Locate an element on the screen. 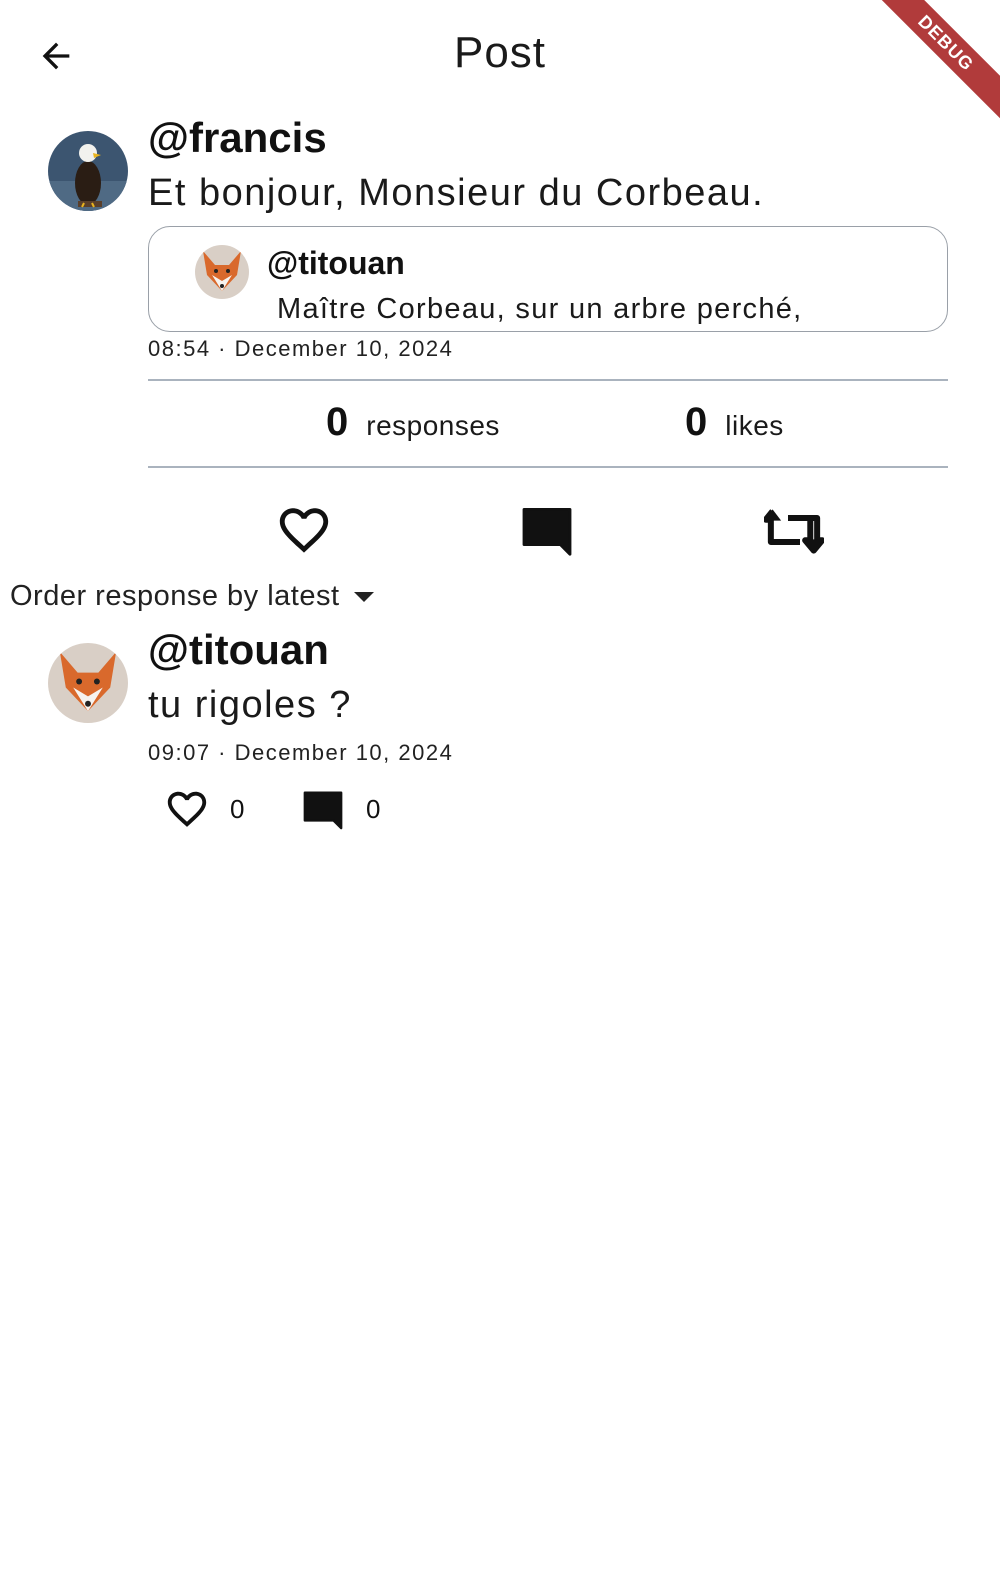 Image resolution: width=1000 pixels, height=1576 pixels. like-button is located at coordinates (304, 530).